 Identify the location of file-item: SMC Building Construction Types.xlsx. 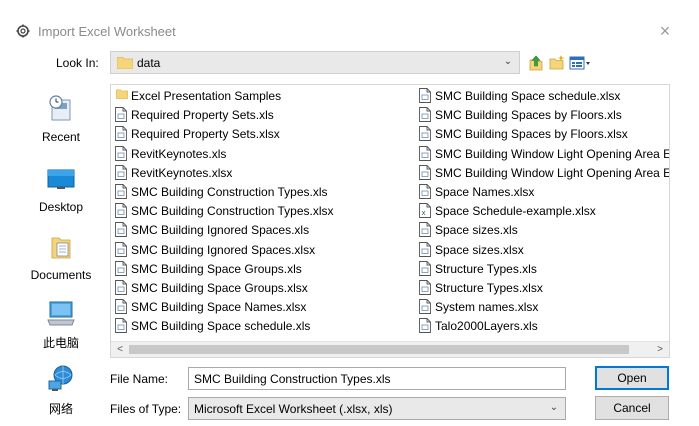
(263, 210).